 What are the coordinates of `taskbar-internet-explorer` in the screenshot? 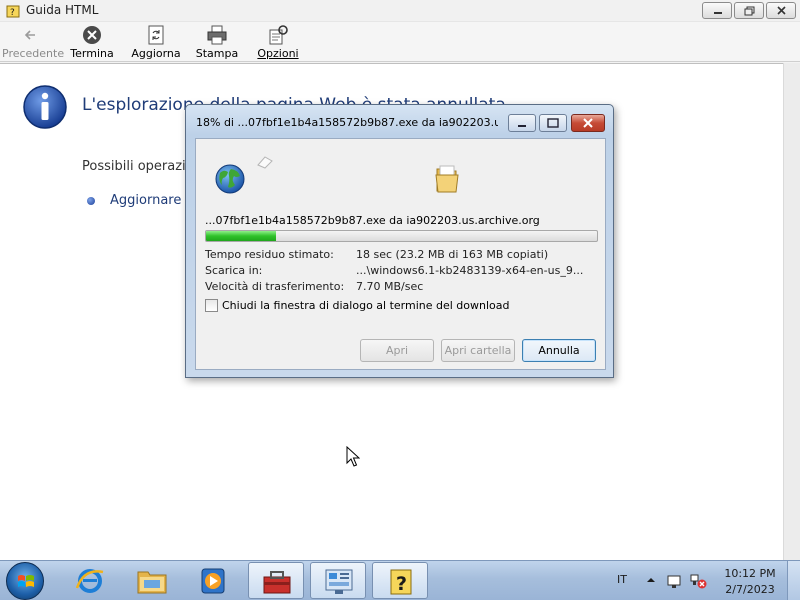 It's located at (90, 580).